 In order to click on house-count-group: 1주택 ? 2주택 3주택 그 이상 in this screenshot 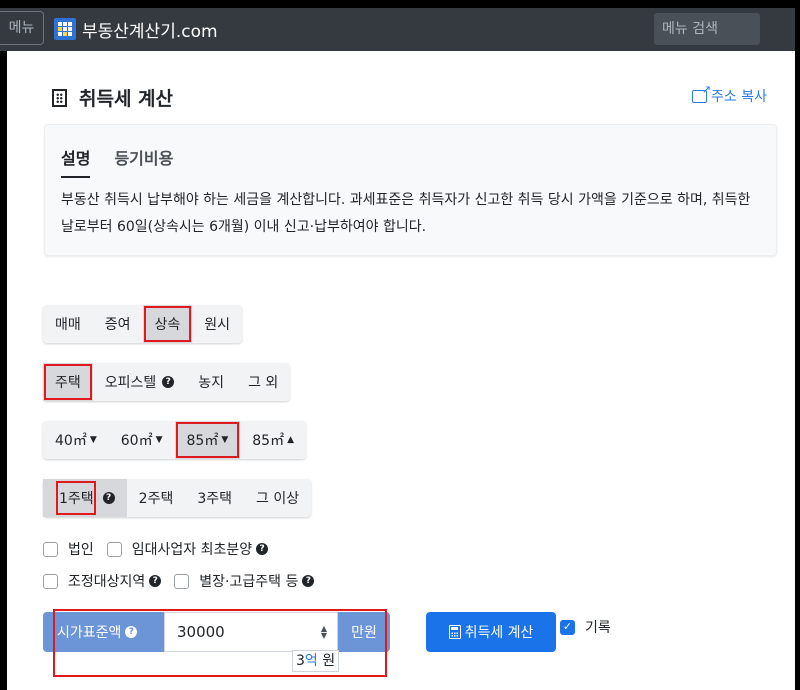, I will do `click(177, 498)`.